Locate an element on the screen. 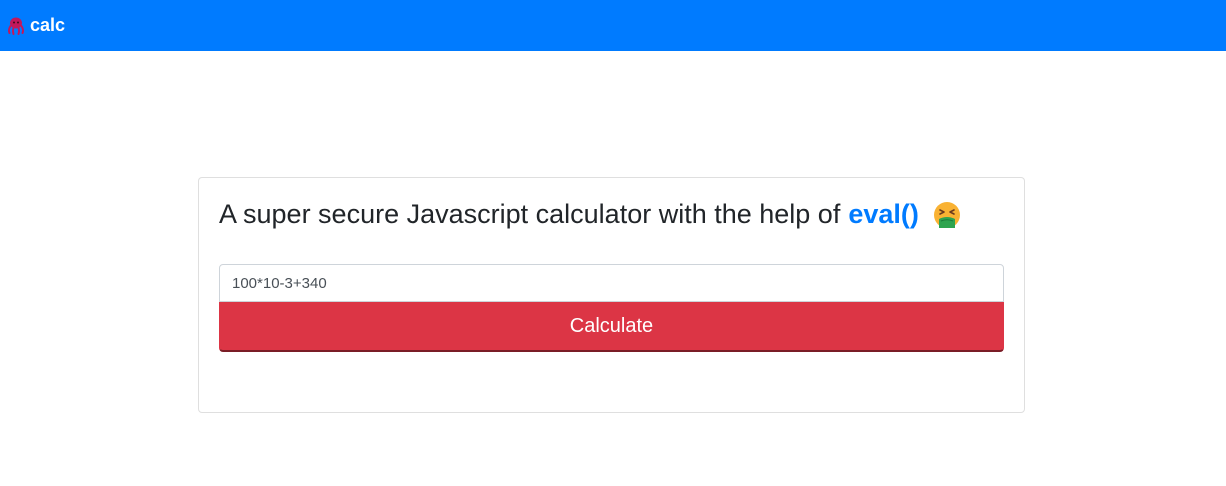 Image resolution: width=1226 pixels, height=486 pixels. brand-label: calc is located at coordinates (48, 25).